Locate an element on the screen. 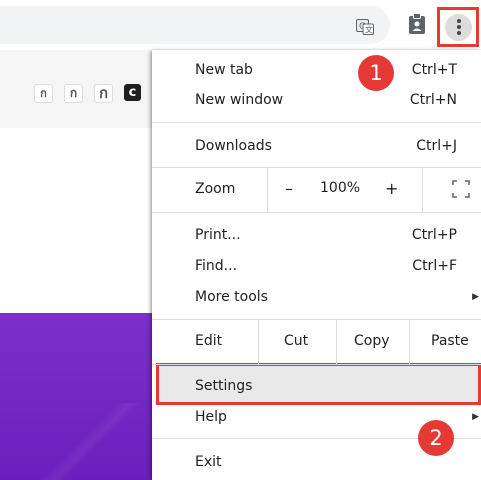 Image resolution: width=481 pixels, height=480 pixels. menu-edit-row: Edit Cut Copy Paste is located at coordinates (316, 342).